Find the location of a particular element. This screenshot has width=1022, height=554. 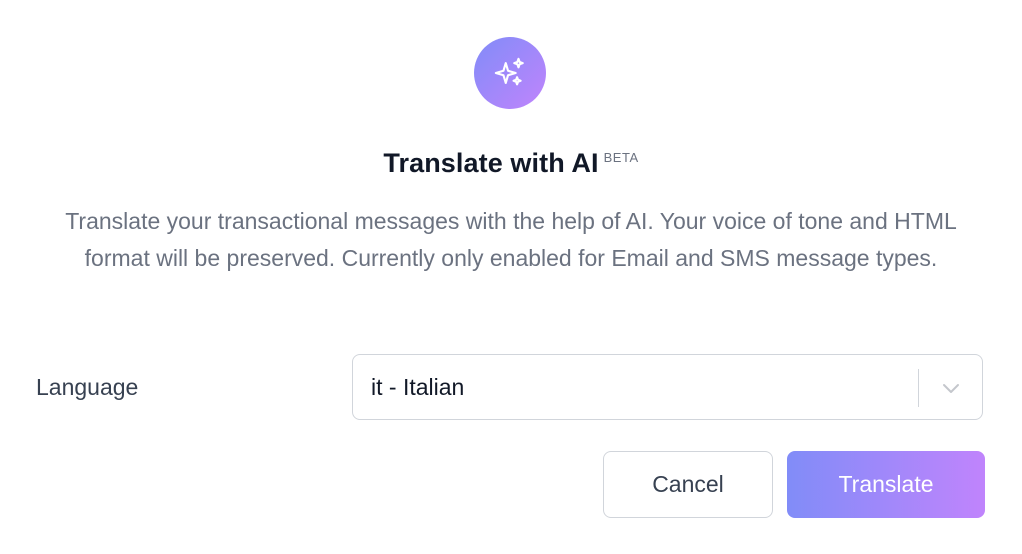

dialog-header: Translate with AI BETA is located at coordinates (511, 163).